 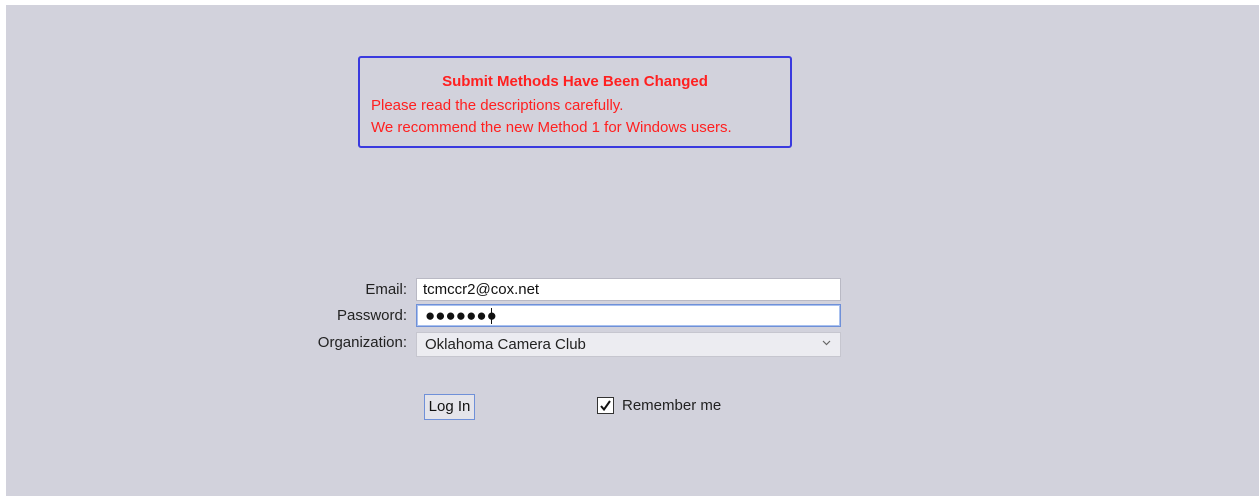 What do you see at coordinates (671, 405) in the screenshot?
I see `remember-me-label: Remember me` at bounding box center [671, 405].